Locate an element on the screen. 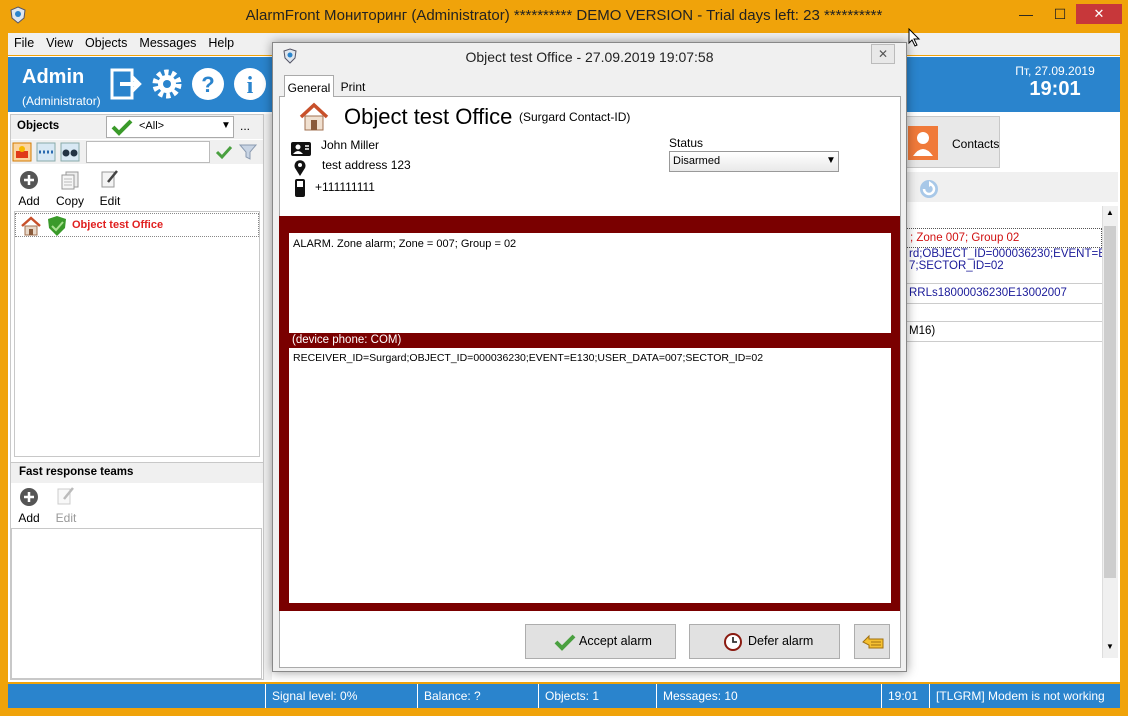 This screenshot has height=716, width=1128. close-button: ✕ is located at coordinates (1099, 14).